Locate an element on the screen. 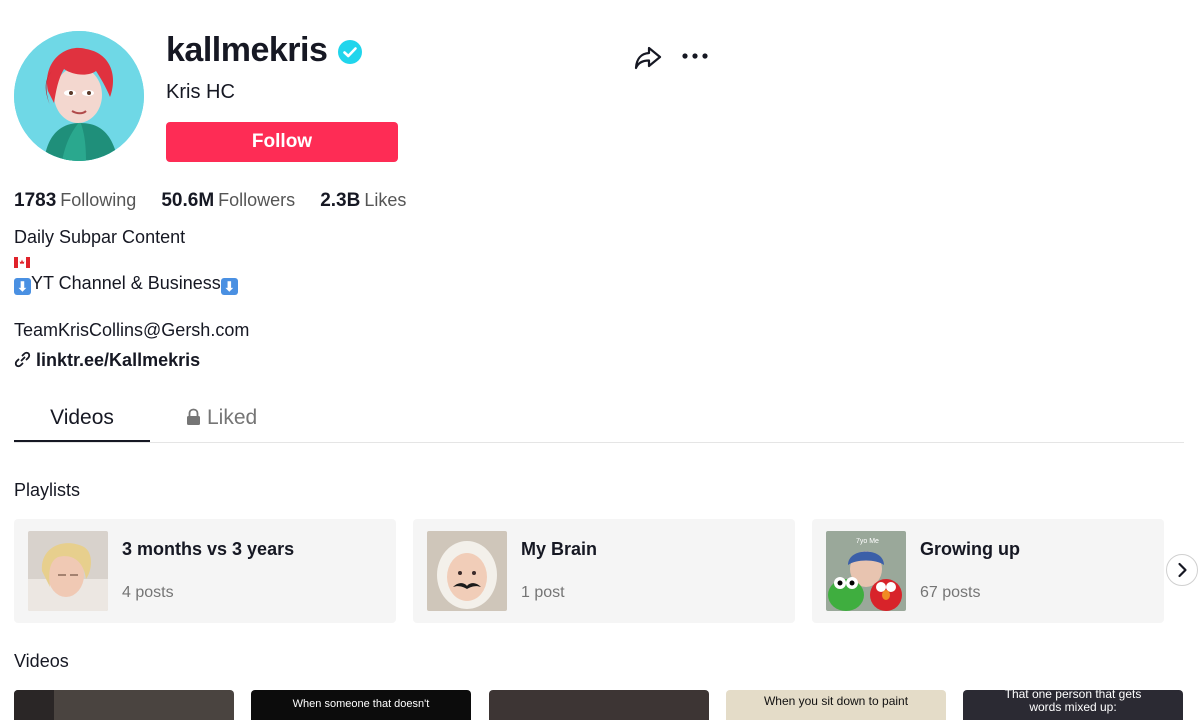  avatar is located at coordinates (79, 96).